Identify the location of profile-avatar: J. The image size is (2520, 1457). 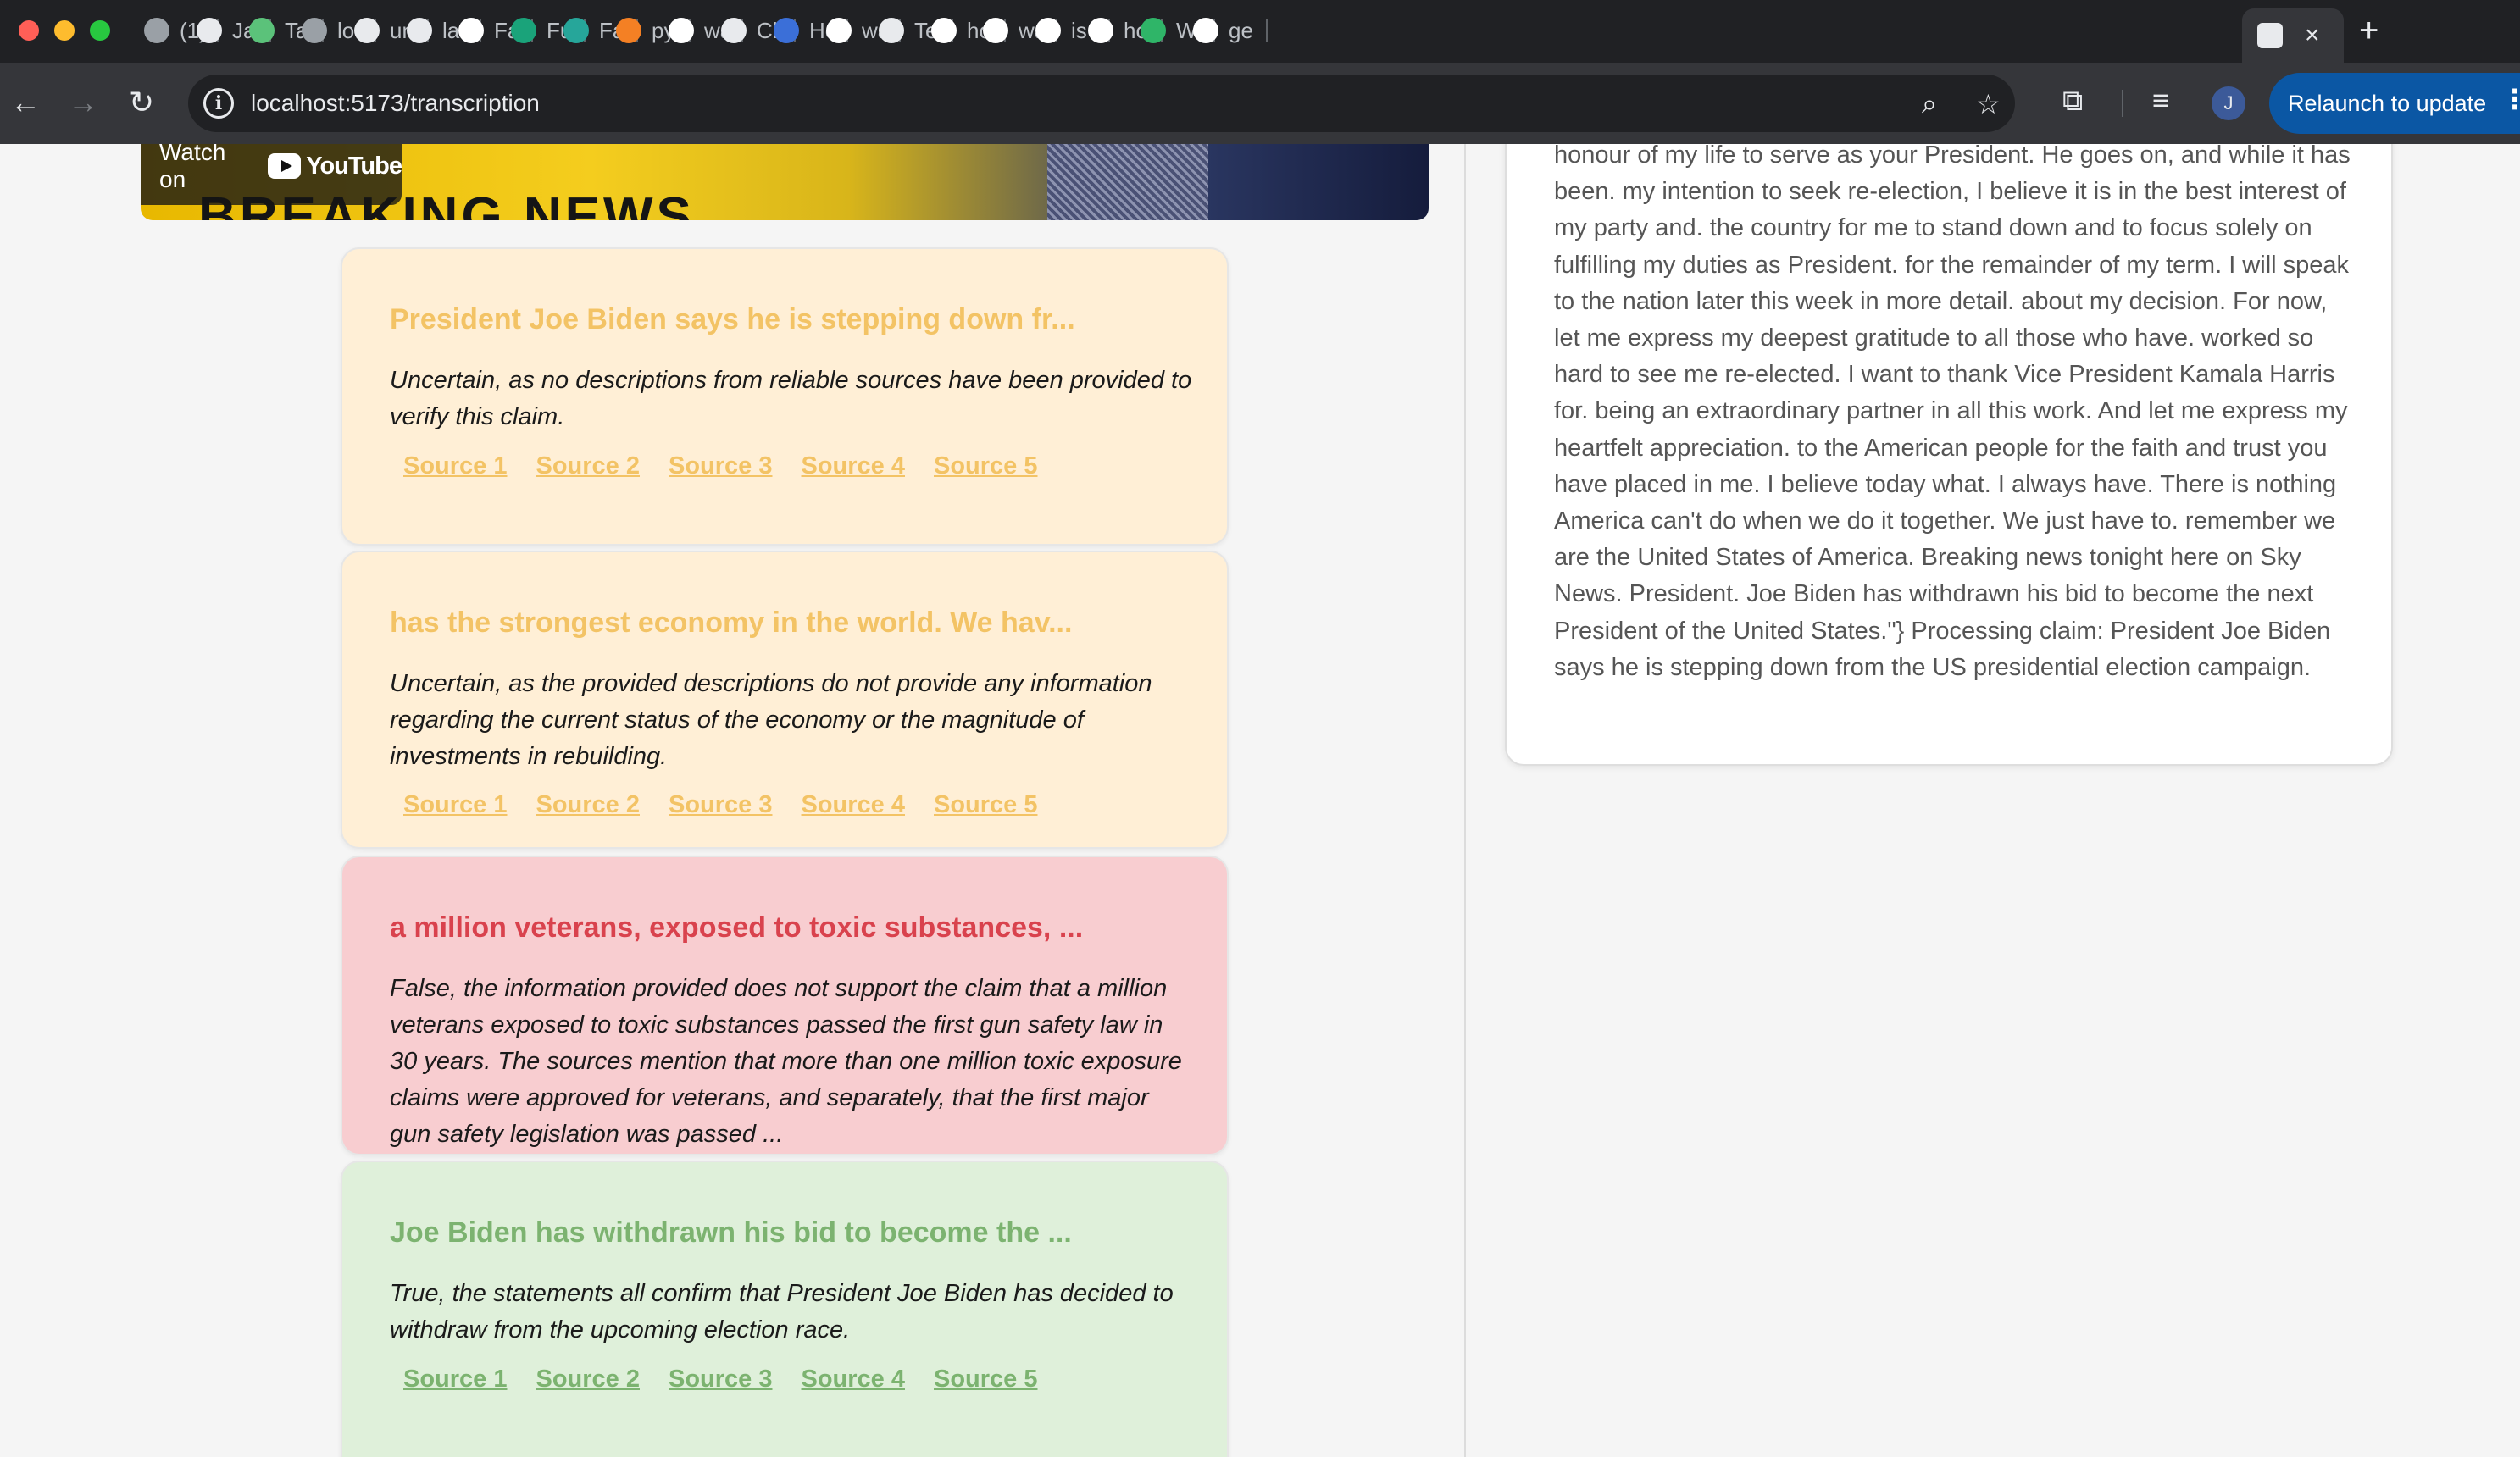
(2229, 103).